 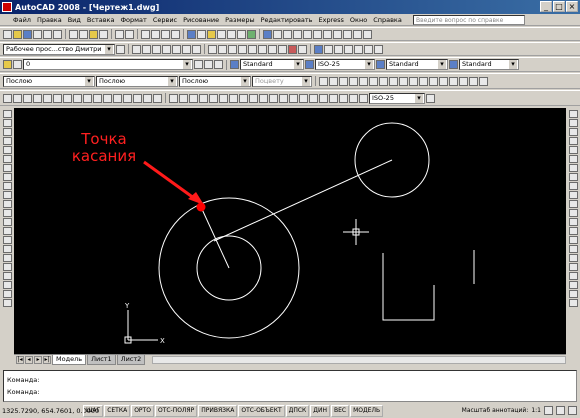 I want to click on zoom-window-icon, so click(x=7, y=98).